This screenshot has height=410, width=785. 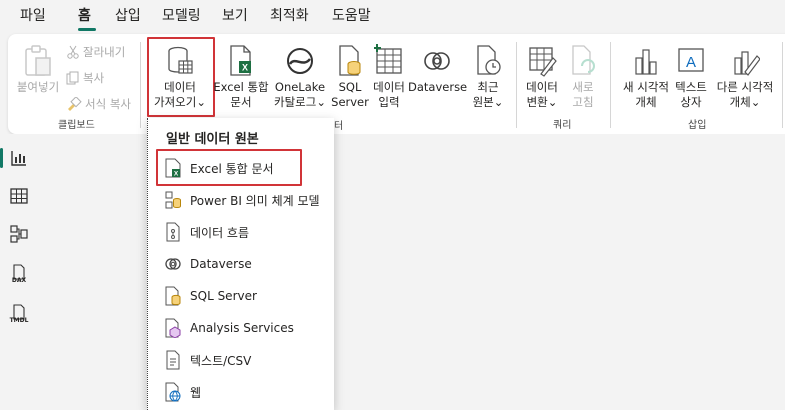 I want to click on cut-label: 잘라내기, so click(x=104, y=52).